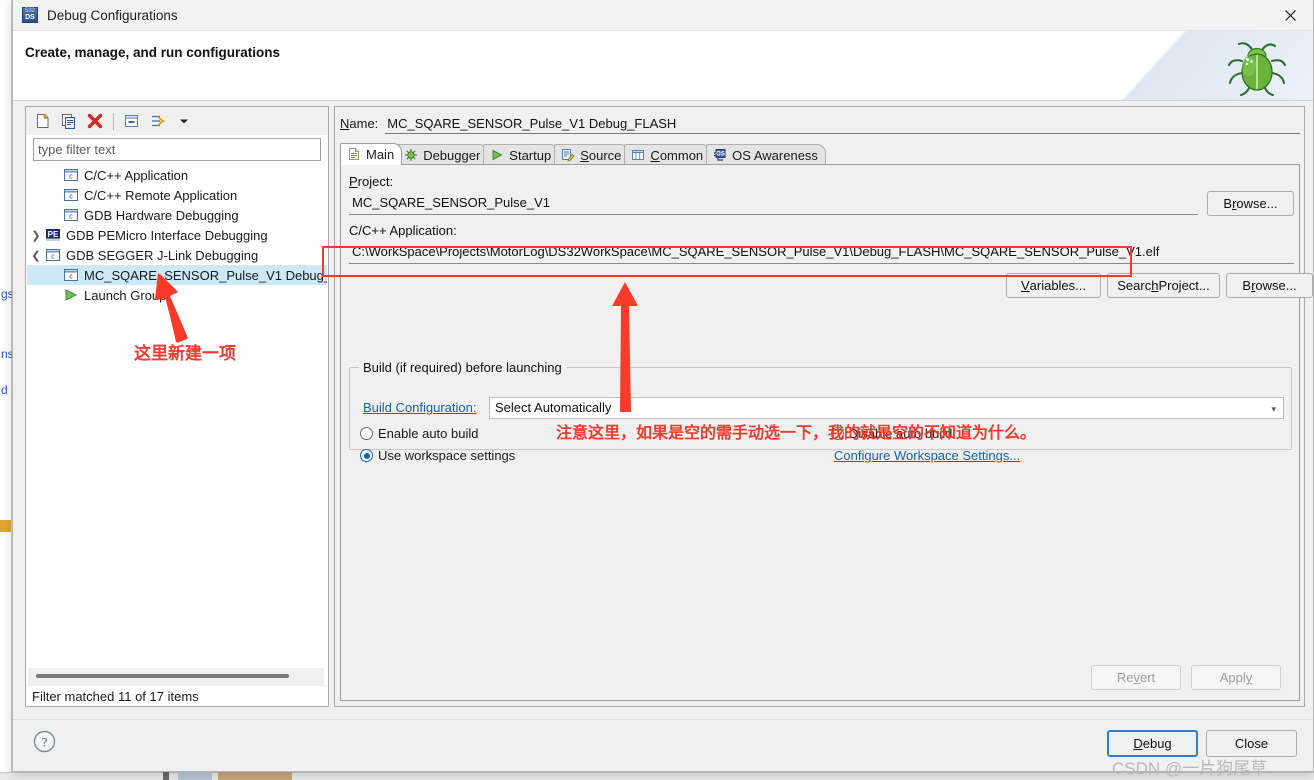 The image size is (1314, 780). I want to click on radio-indicator, so click(366, 455).